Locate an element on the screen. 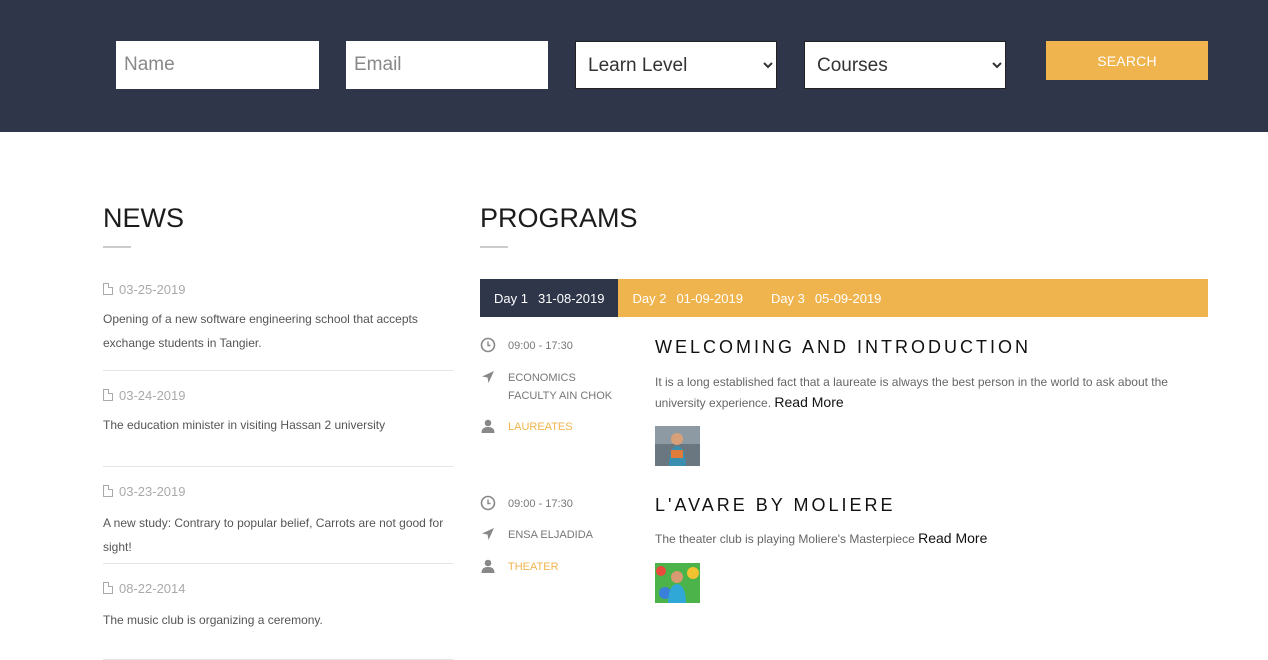  tab-day-label: Day 2 is located at coordinates (649, 298).